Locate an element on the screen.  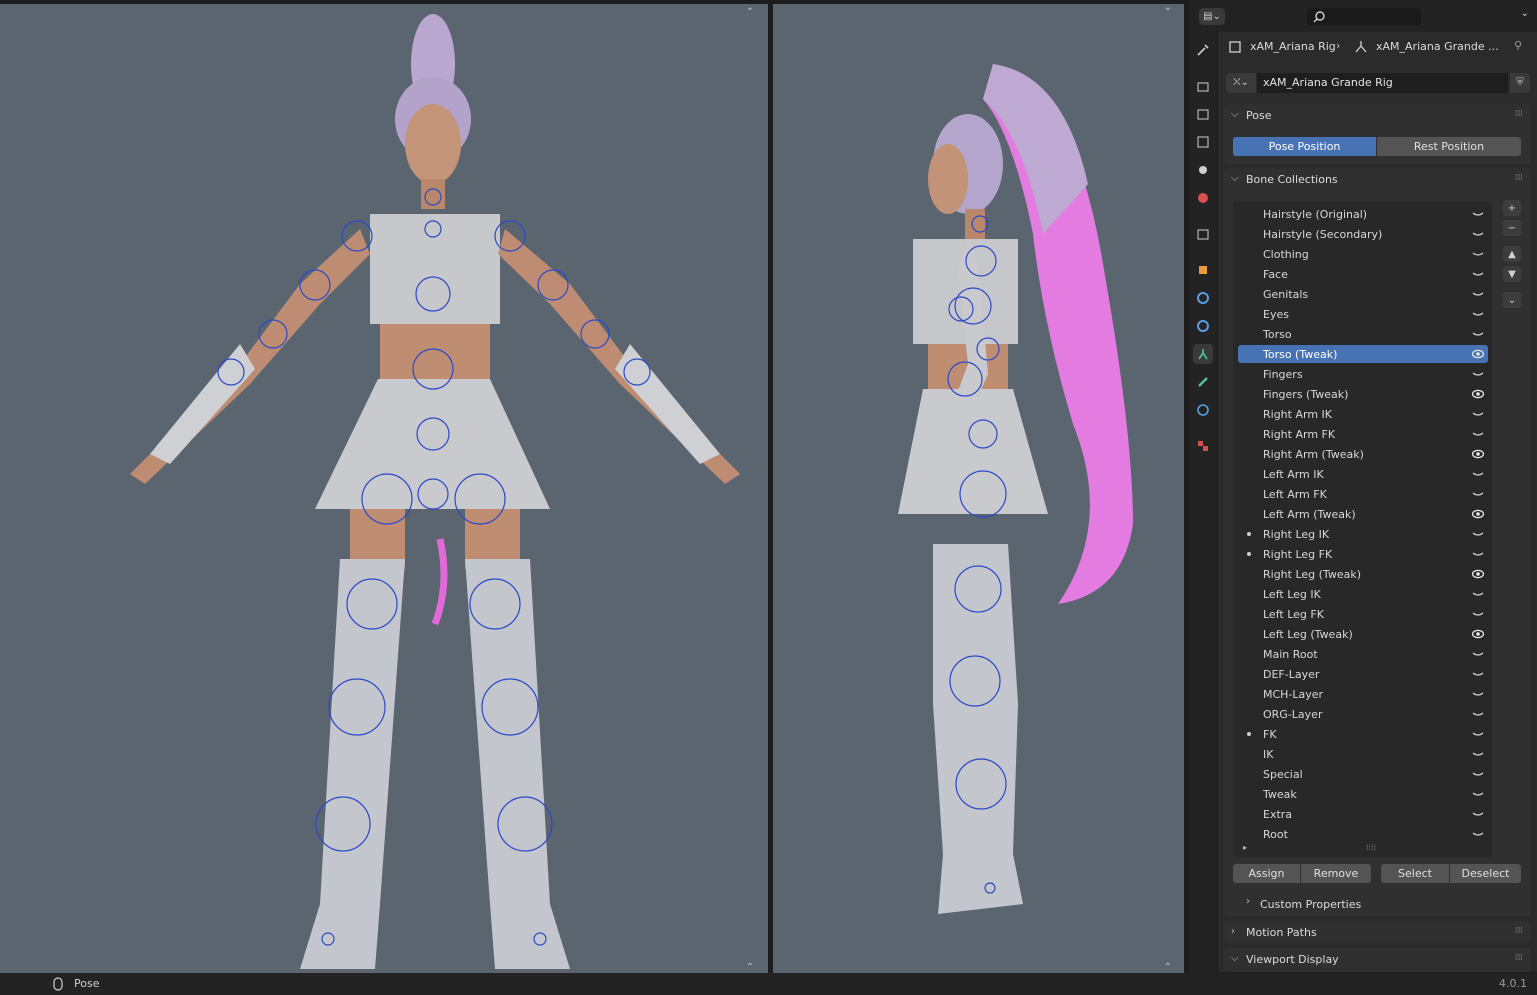
bone-collection-row: Eyes is located at coordinates (1363, 314).